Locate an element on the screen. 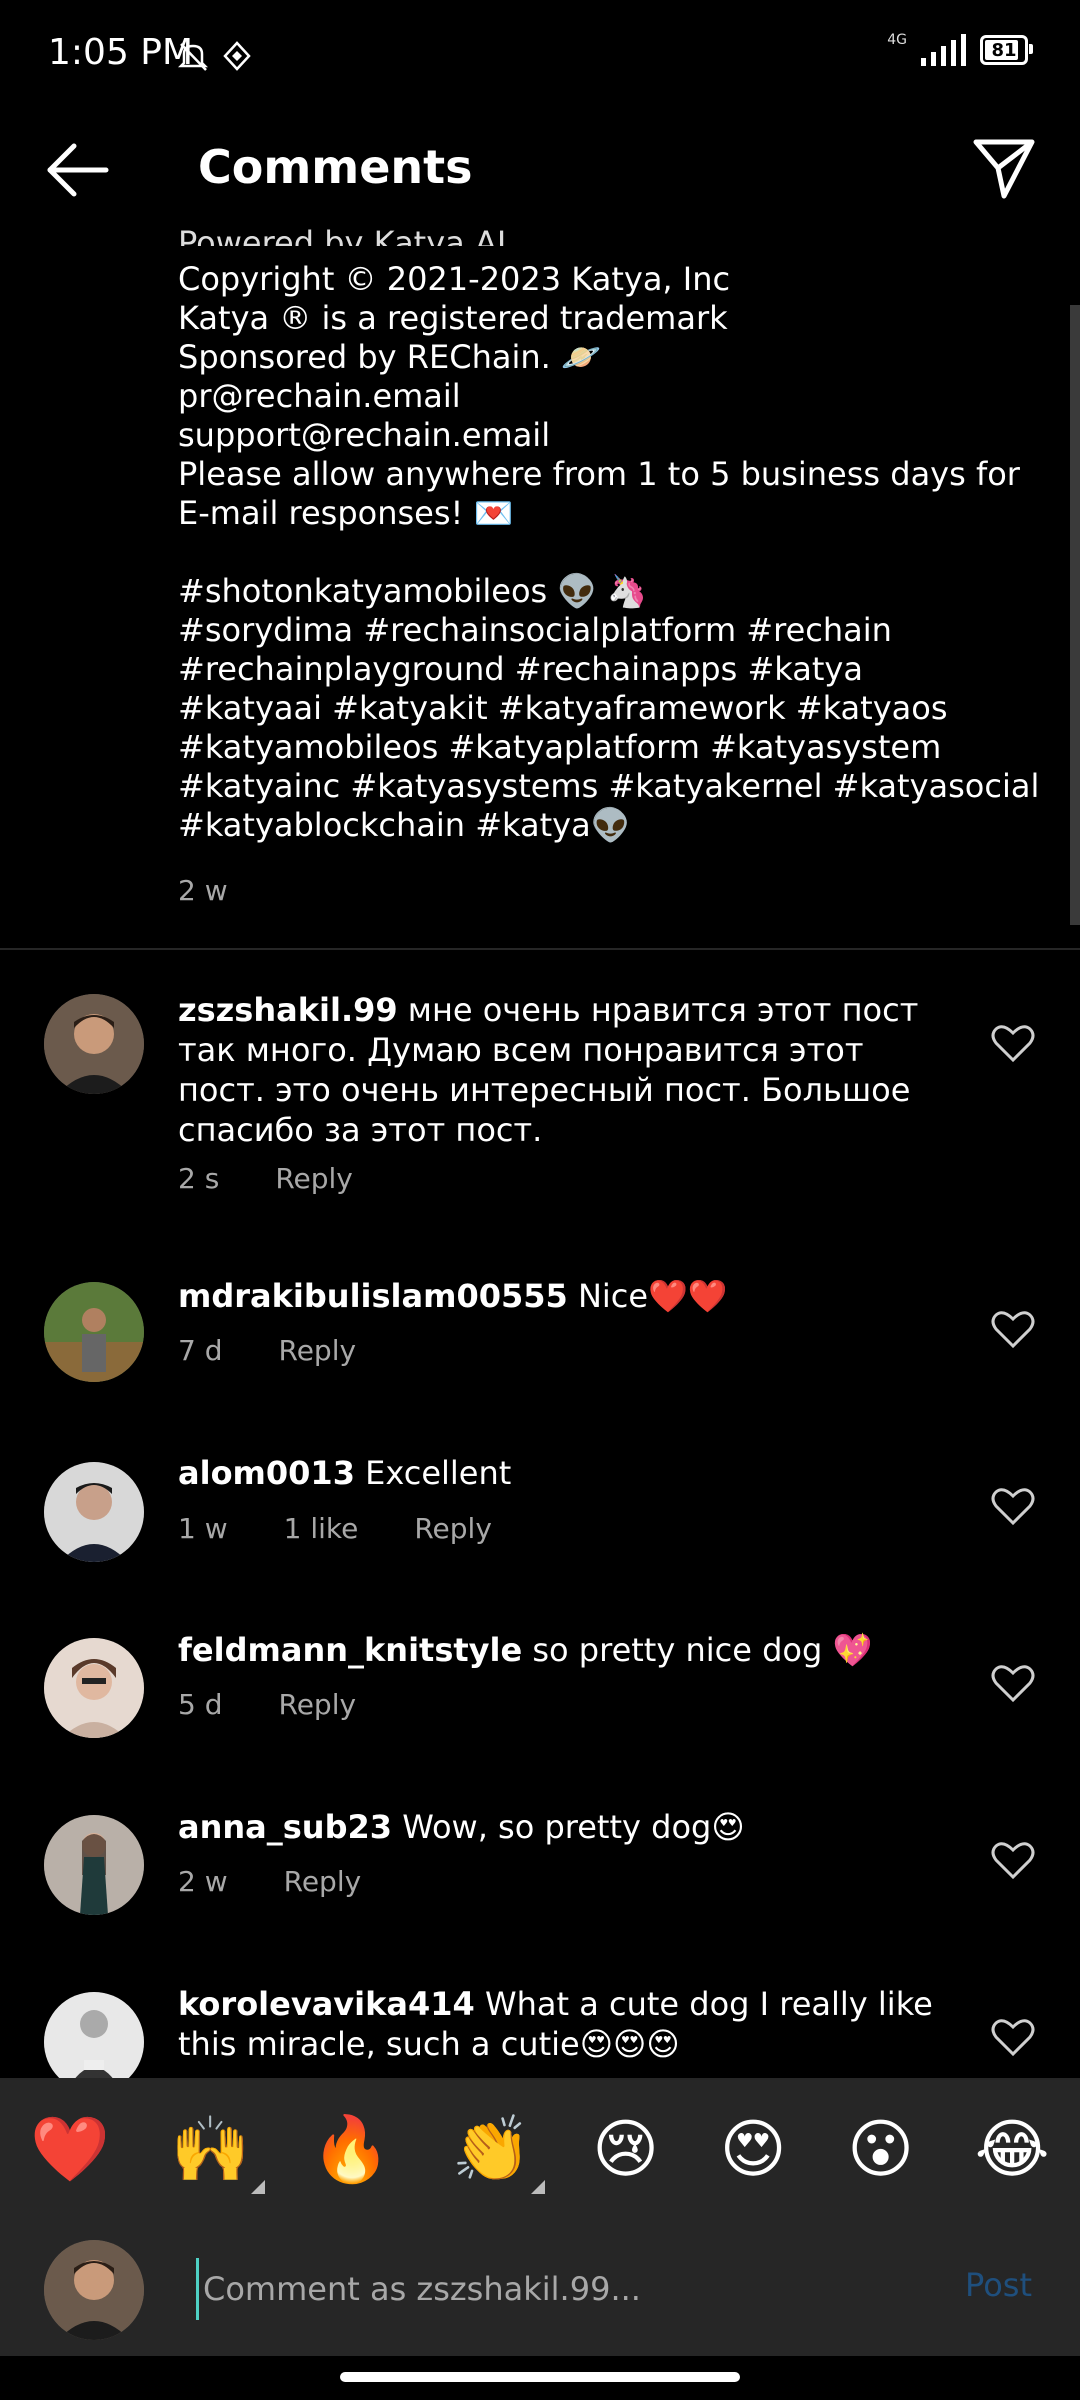 This screenshot has width=1080, height=2400. comment-text: so pretty nice dog 💖 is located at coordinates (702, 1650).